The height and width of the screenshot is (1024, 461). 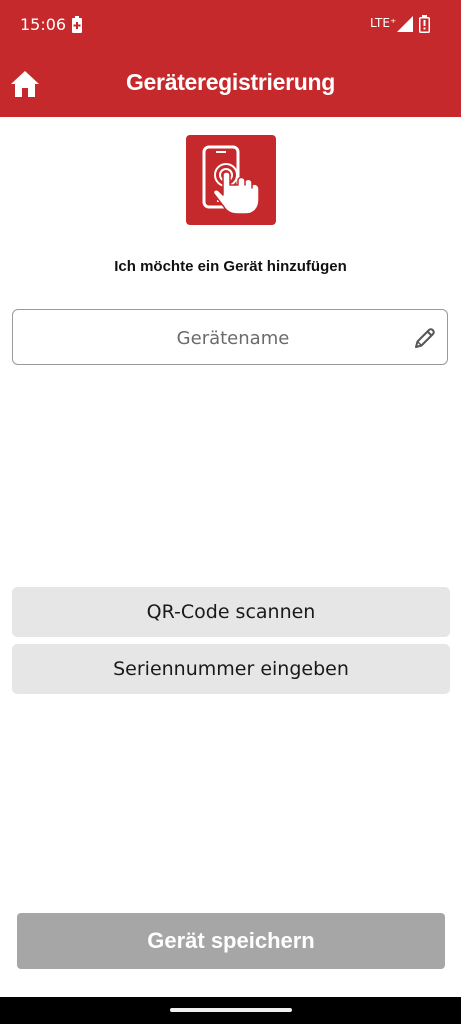 I want to click on touch-phone-icon, so click(x=231, y=180).